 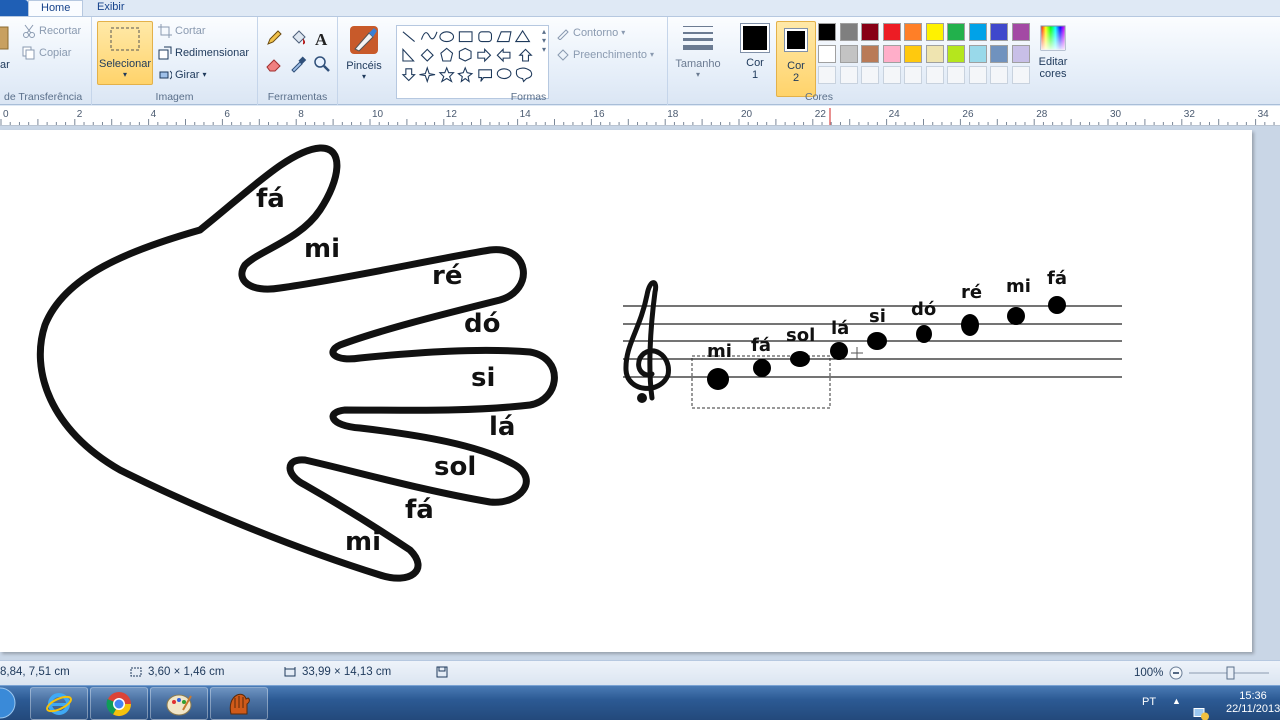 What do you see at coordinates (297, 97) in the screenshot?
I see `tools-group-label: Ferramentas` at bounding box center [297, 97].